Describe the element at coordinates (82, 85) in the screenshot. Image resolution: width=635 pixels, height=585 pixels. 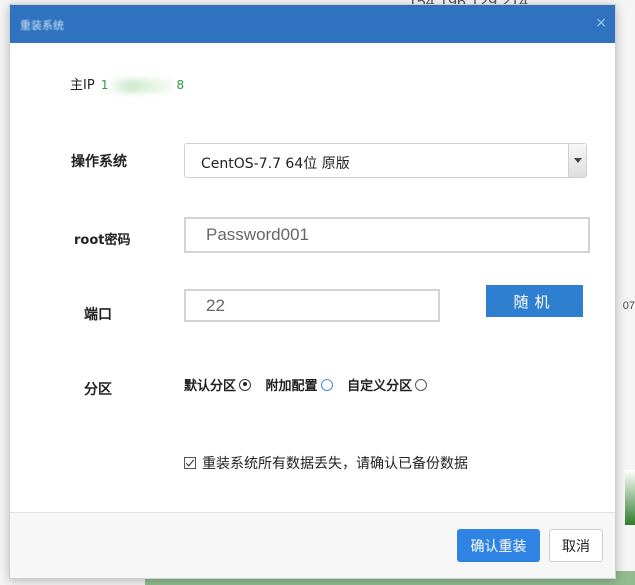
I see `main-ip-label: 主IP` at that location.